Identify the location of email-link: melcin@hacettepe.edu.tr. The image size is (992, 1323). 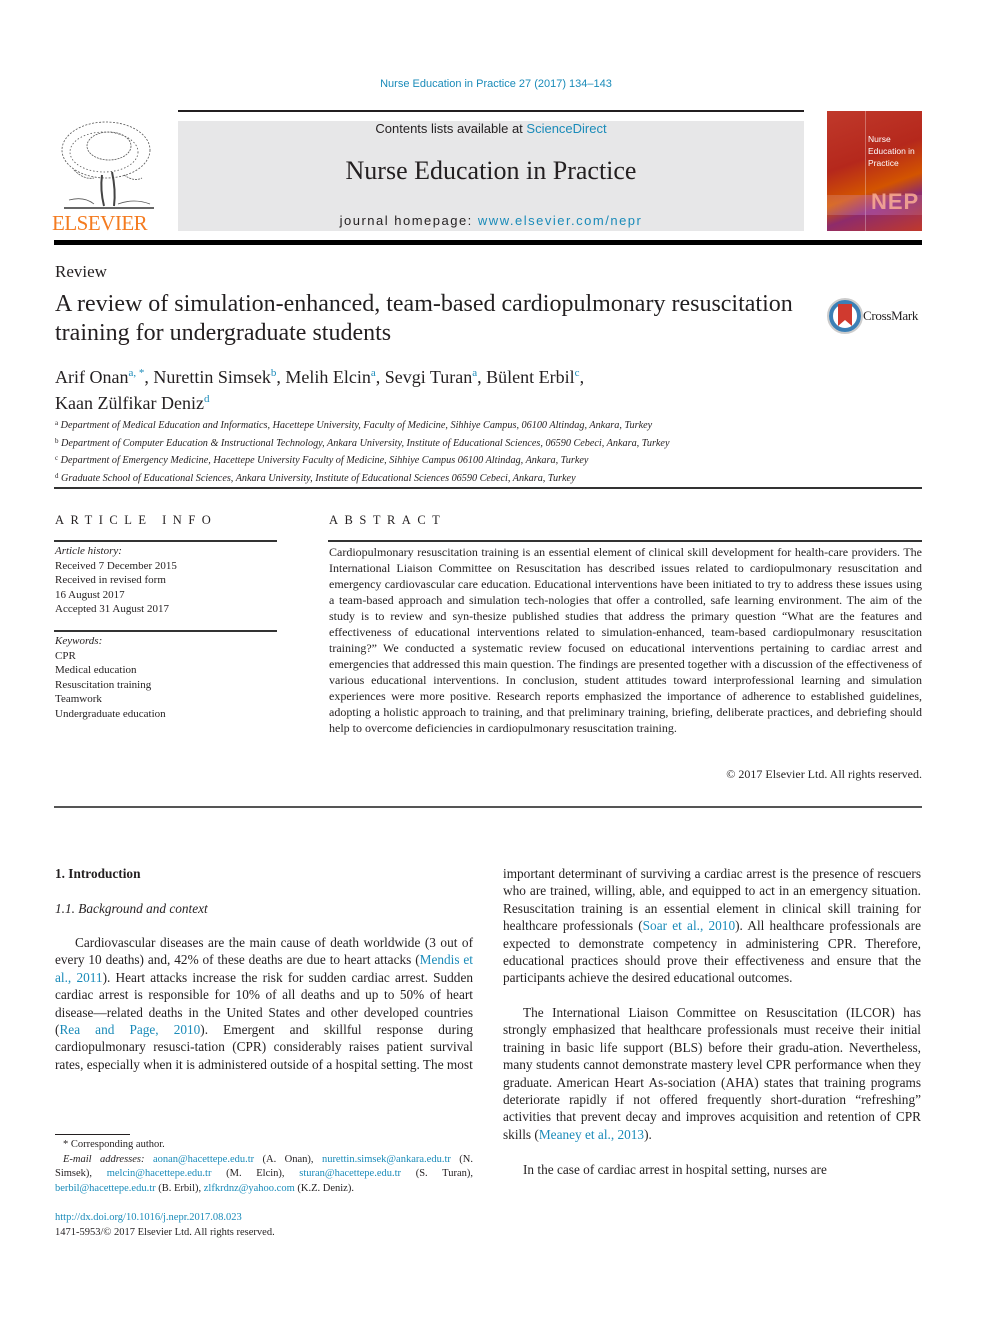
(159, 1173).